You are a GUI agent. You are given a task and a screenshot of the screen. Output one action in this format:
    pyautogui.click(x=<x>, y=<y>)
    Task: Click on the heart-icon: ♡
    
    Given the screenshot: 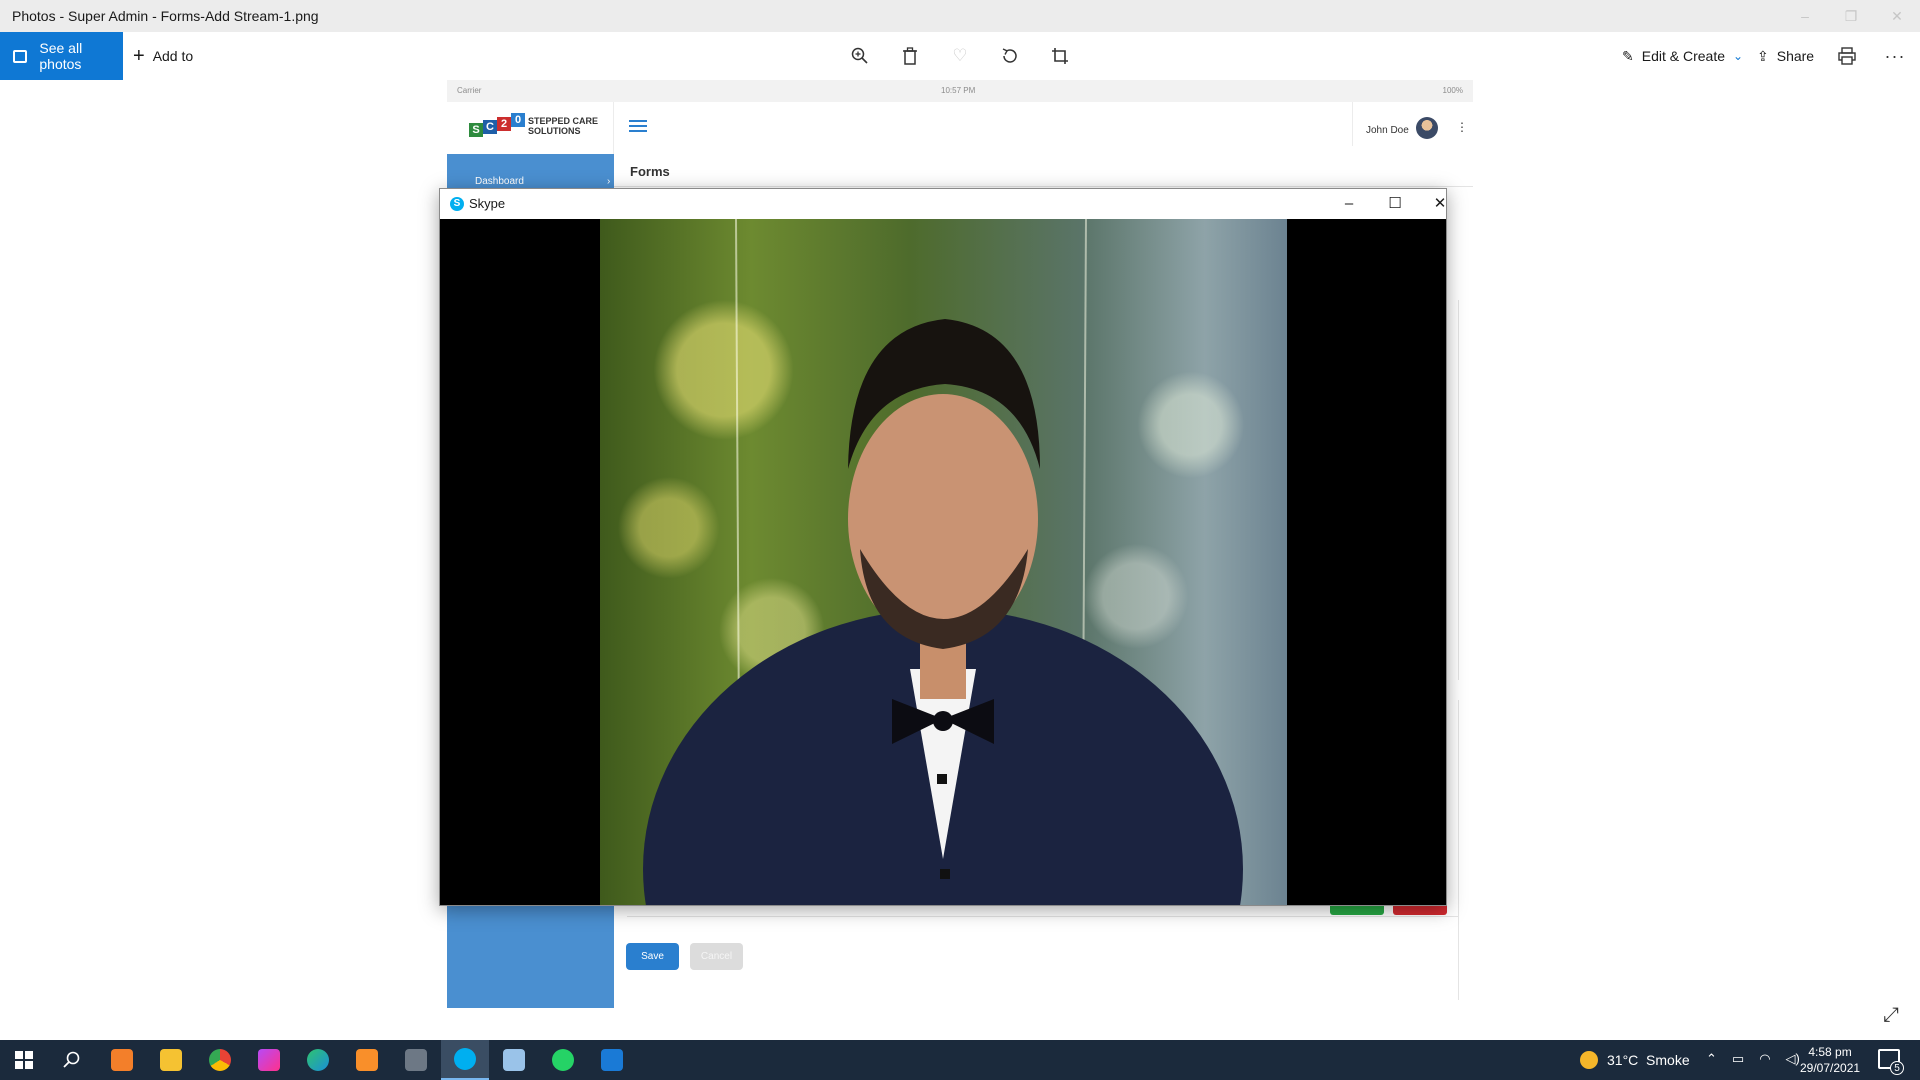 What is the action you would take?
    pyautogui.click(x=960, y=56)
    